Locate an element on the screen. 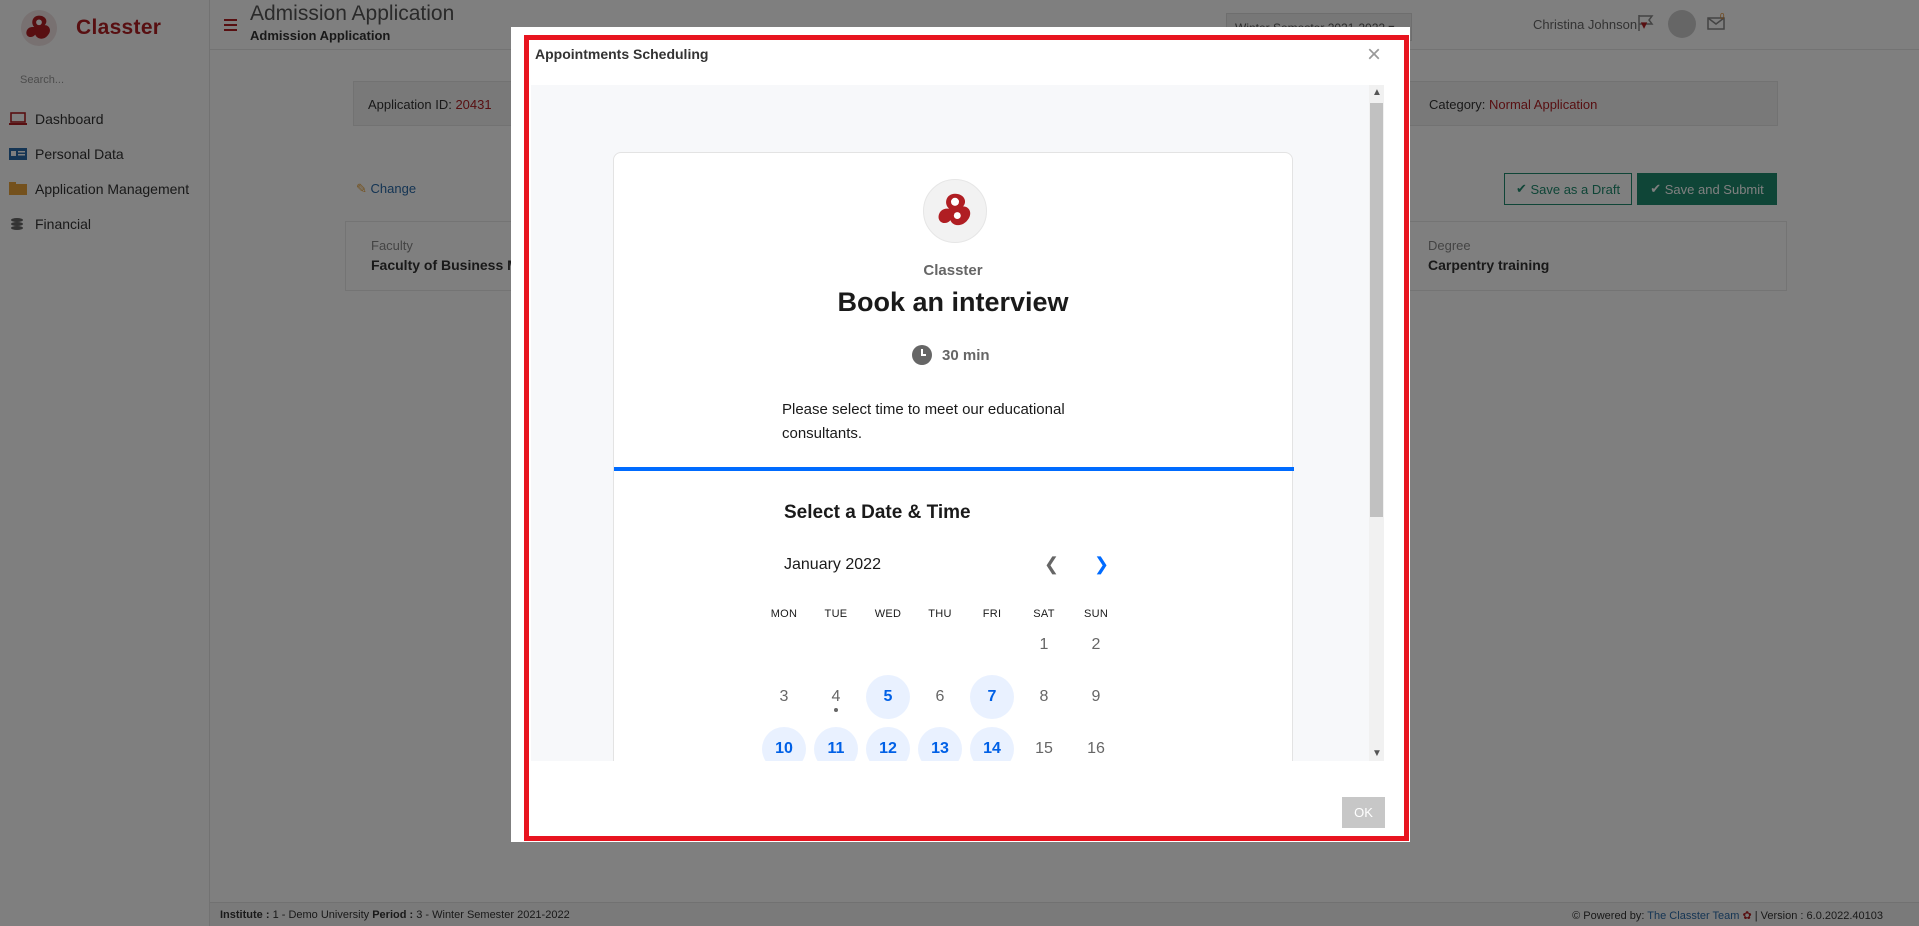 The height and width of the screenshot is (926, 1919). calendar-day: 16 is located at coordinates (1096, 748).